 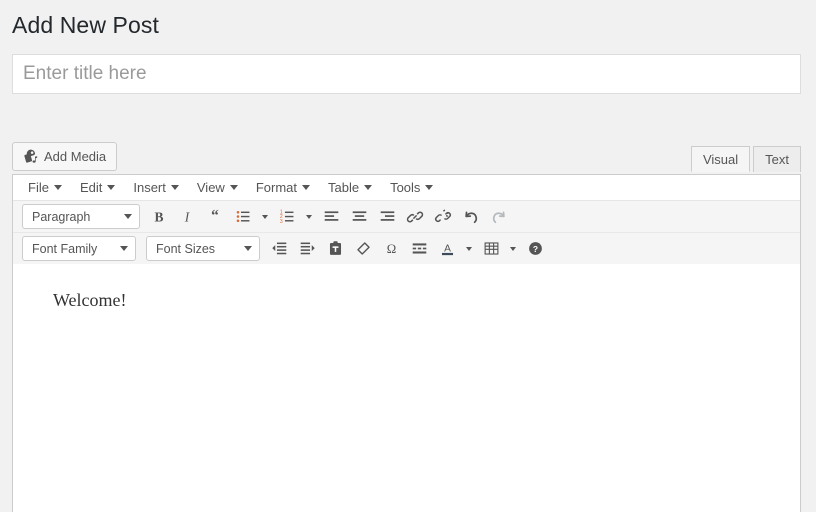 What do you see at coordinates (471, 216) in the screenshot?
I see `undo-button` at bounding box center [471, 216].